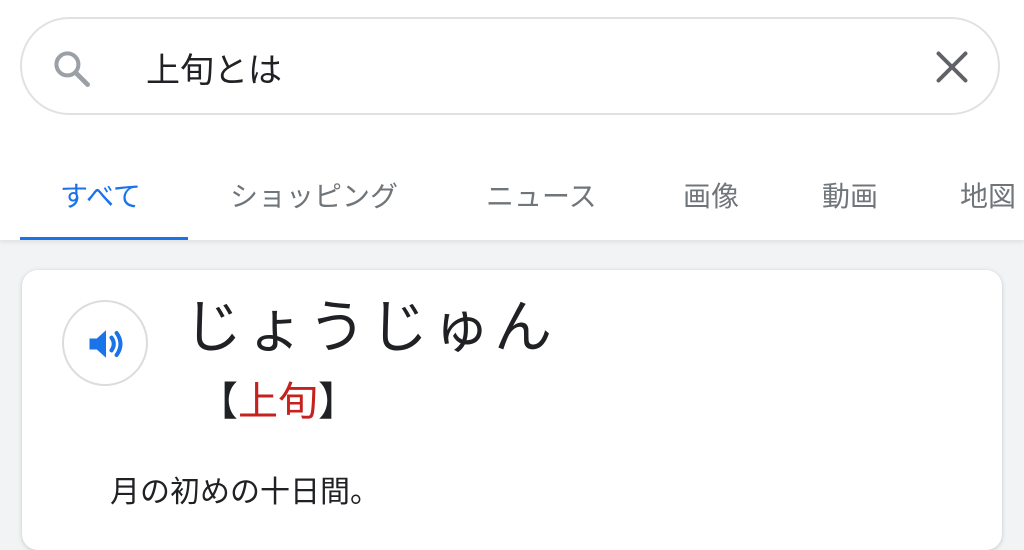 Image resolution: width=1024 pixels, height=550 pixels. I want to click on headword: 【上旬】, so click(278, 402).